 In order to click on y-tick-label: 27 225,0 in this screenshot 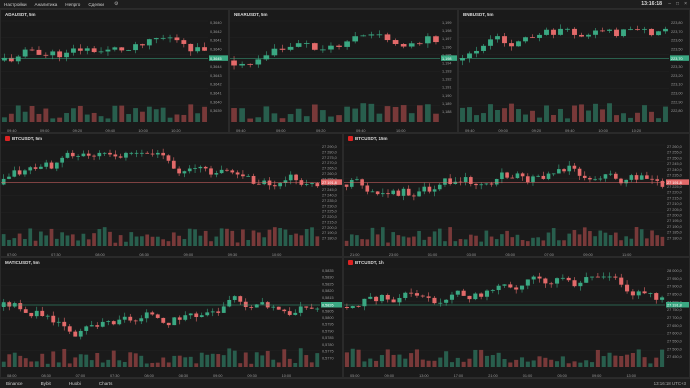, I will do `click(329, 212)`.